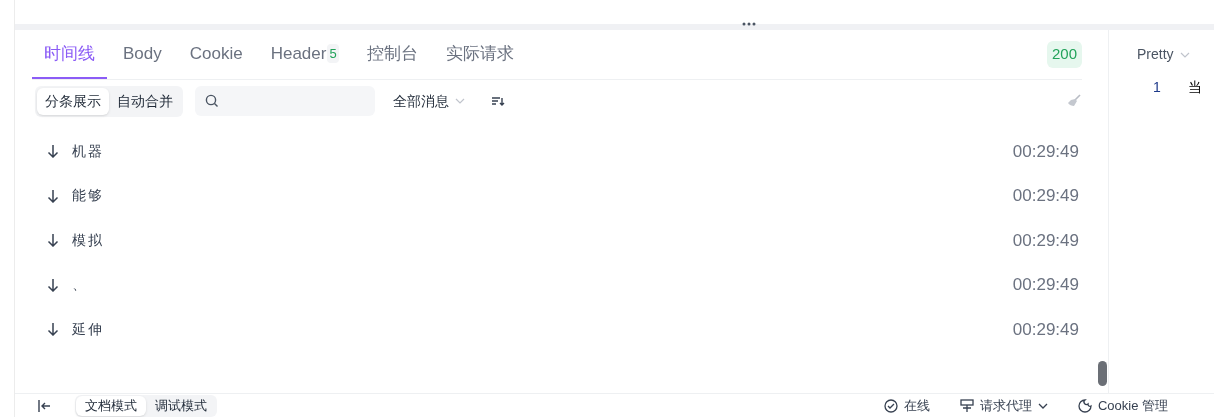  I want to click on tab: Body, so click(142, 54).